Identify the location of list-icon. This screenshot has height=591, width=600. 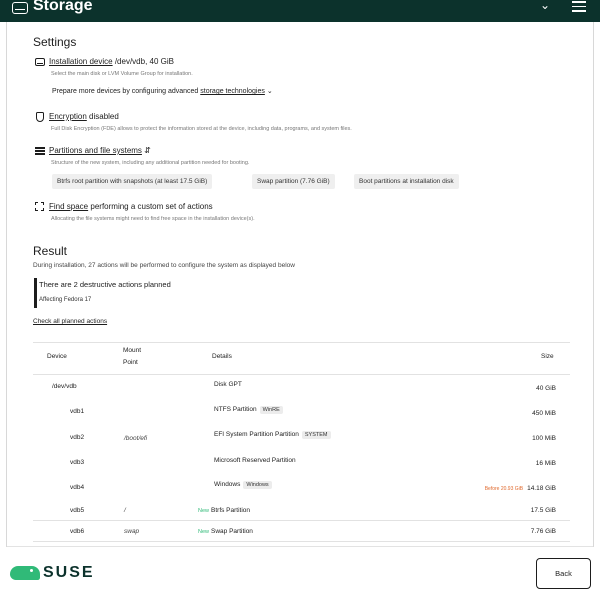
(40, 151).